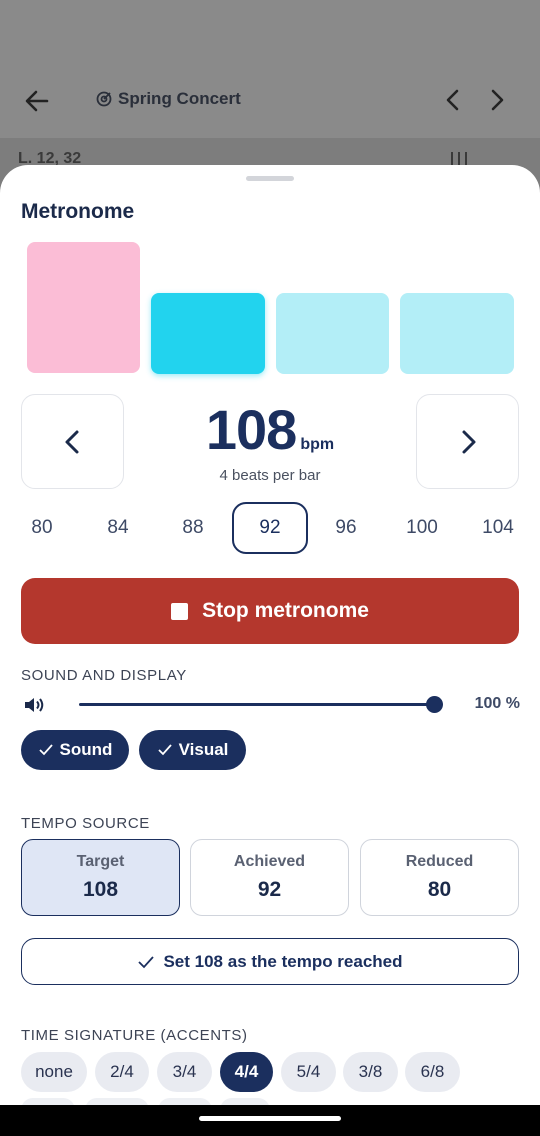 The image size is (540, 1136). What do you see at coordinates (100, 861) in the screenshot?
I see `tempo-option-label: Target` at bounding box center [100, 861].